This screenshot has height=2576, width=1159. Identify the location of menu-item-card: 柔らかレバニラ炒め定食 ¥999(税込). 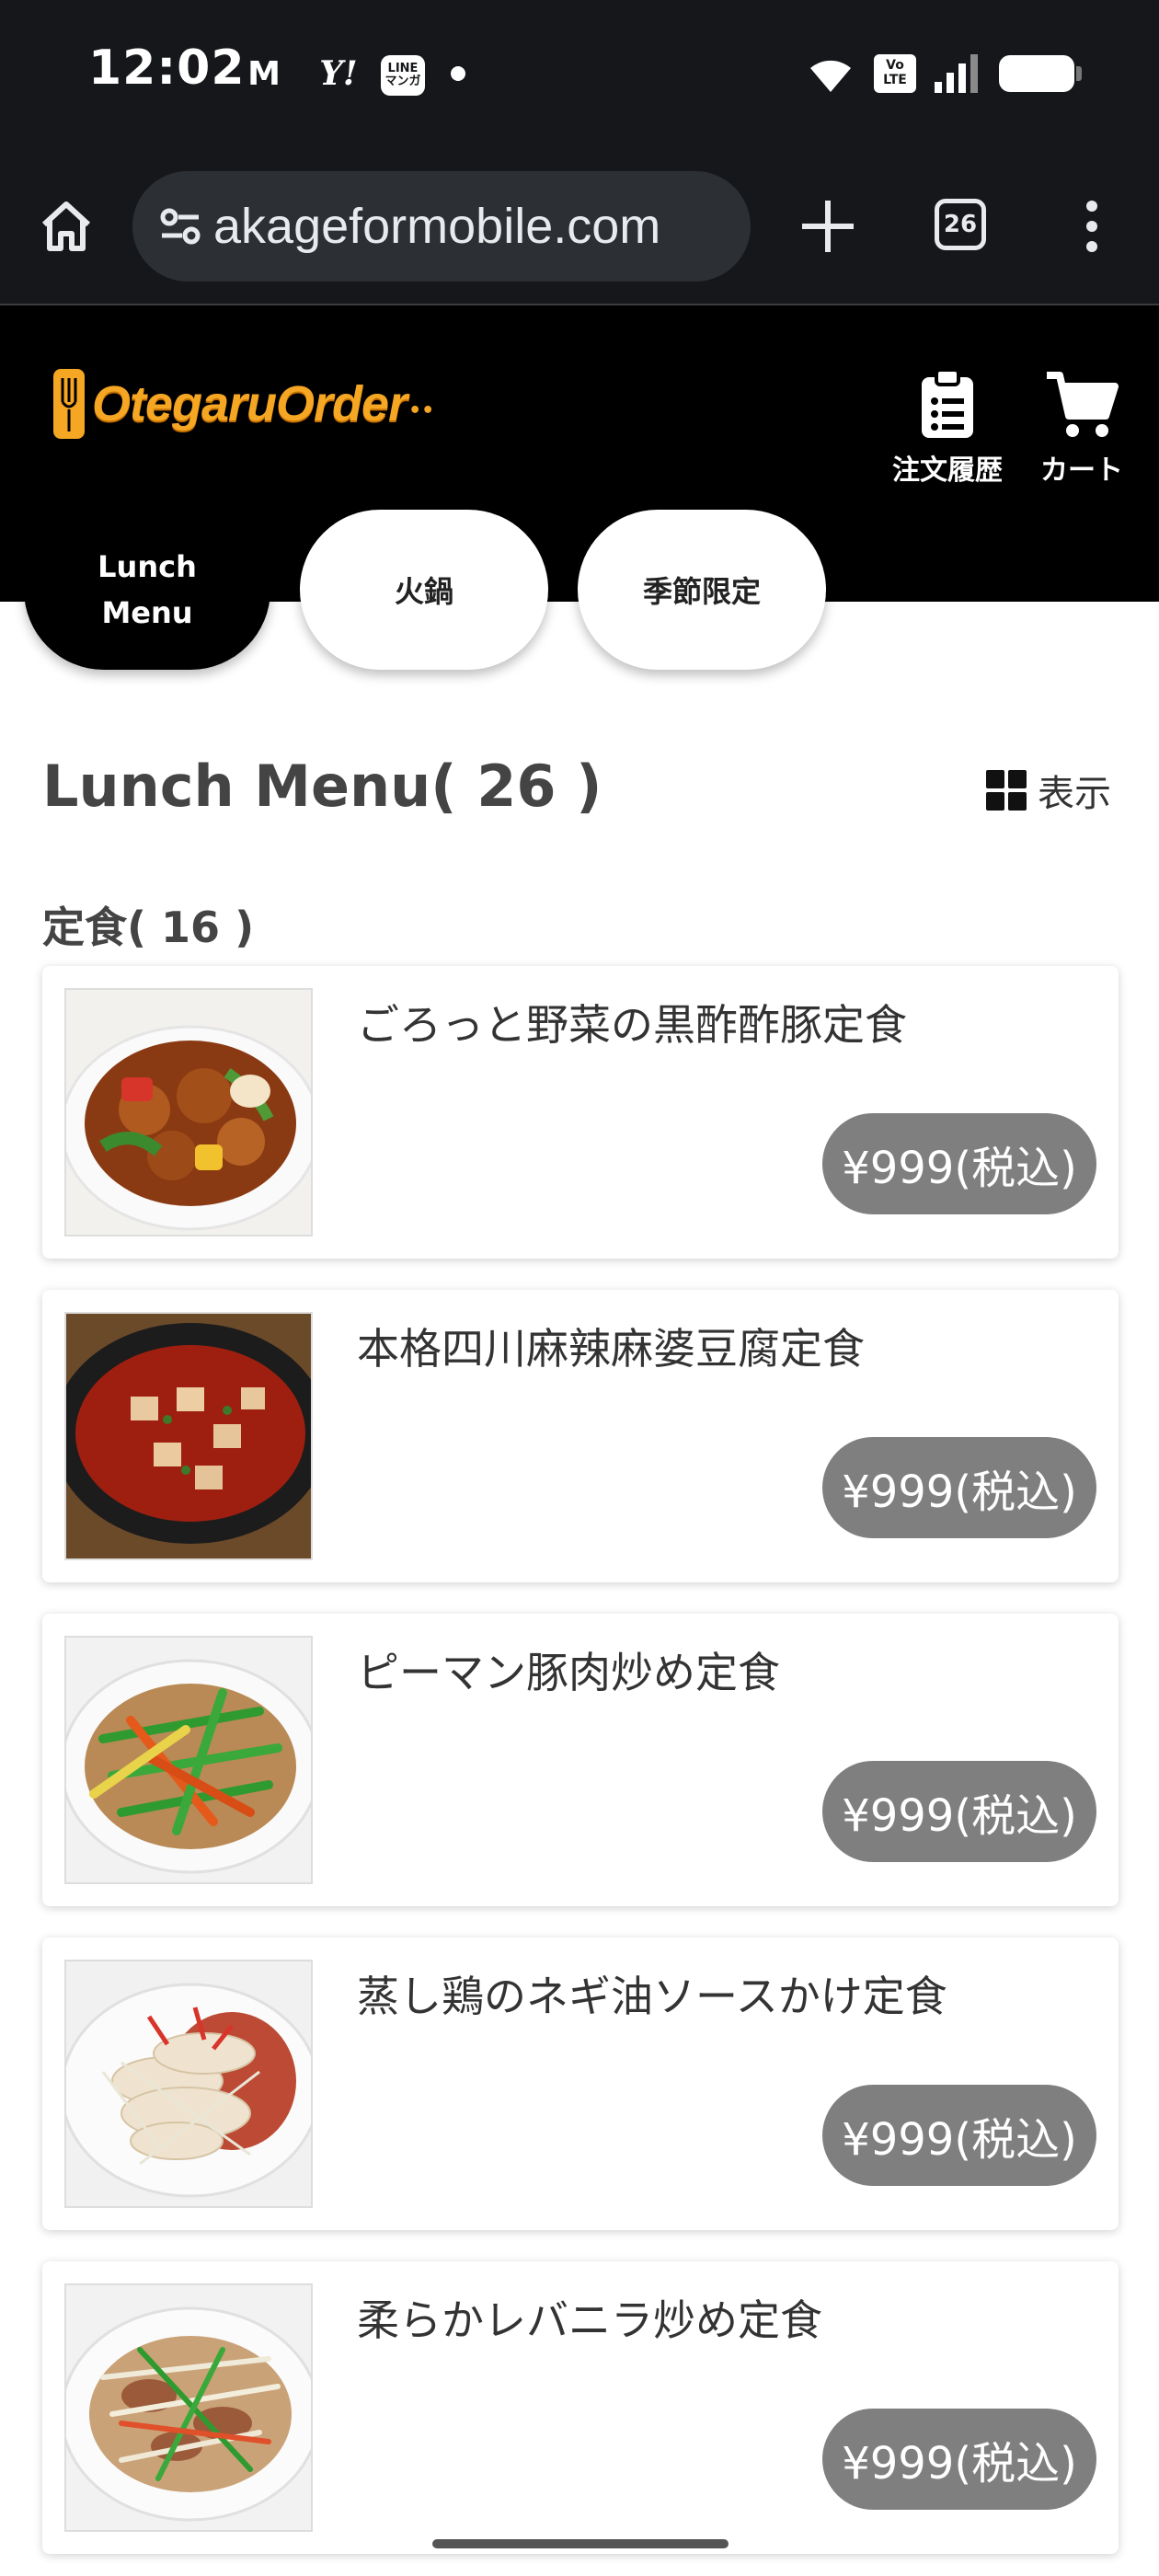
(580, 2407).